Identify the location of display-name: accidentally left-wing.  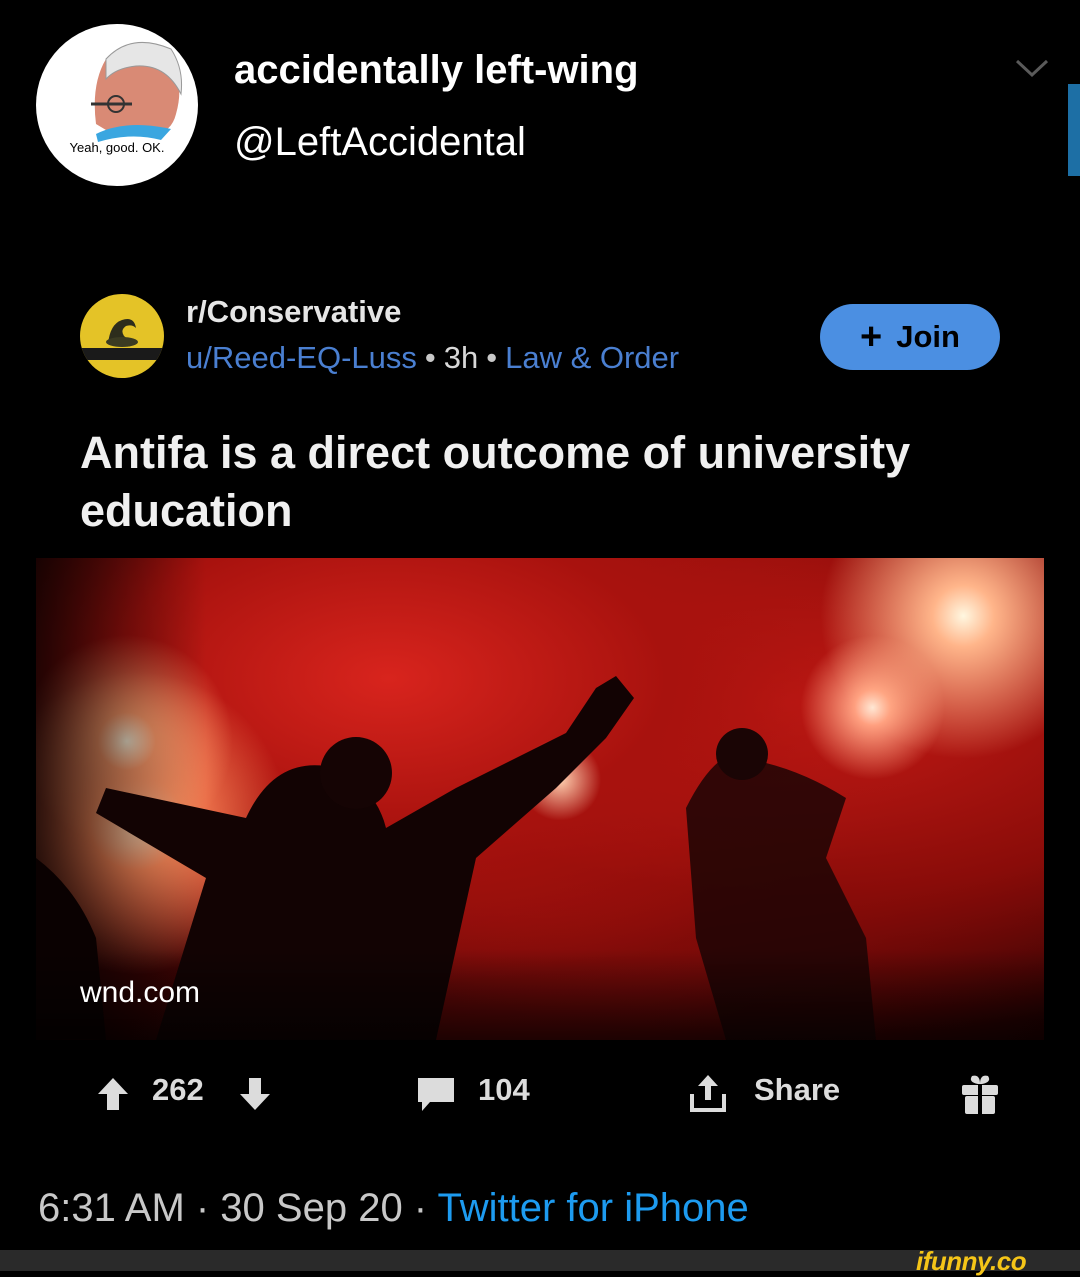
(436, 70).